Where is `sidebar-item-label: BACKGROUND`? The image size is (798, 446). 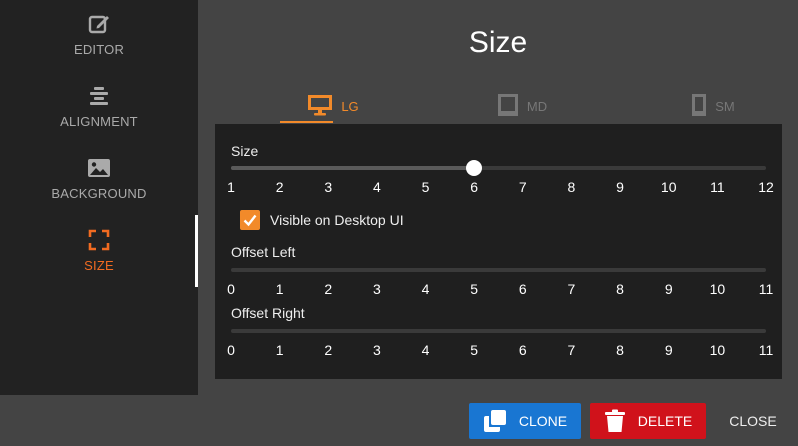 sidebar-item-label: BACKGROUND is located at coordinates (99, 193).